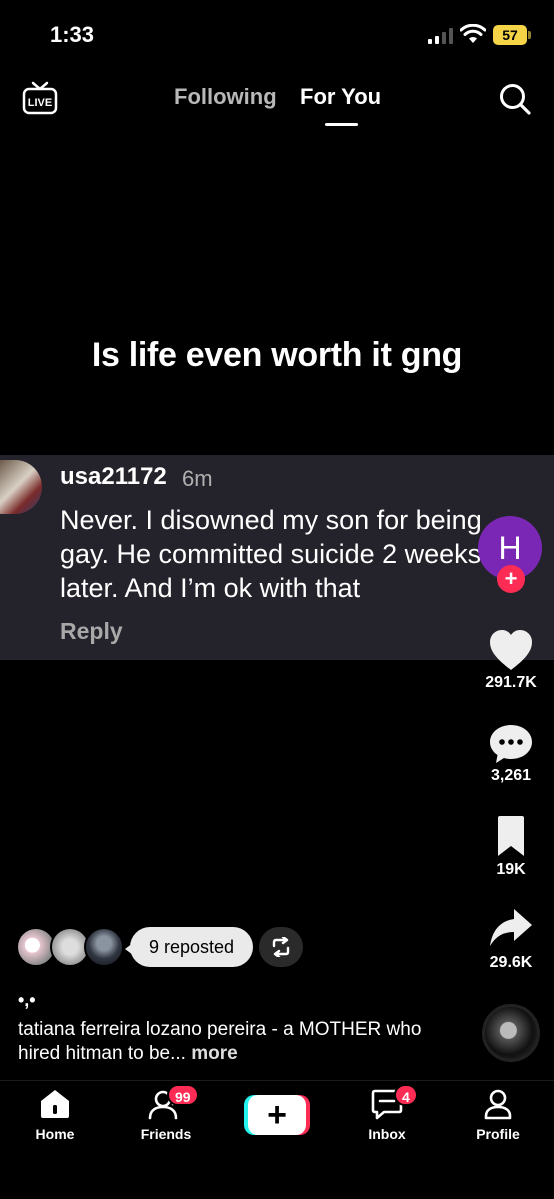  I want to click on like-heart-icon, so click(511, 650).